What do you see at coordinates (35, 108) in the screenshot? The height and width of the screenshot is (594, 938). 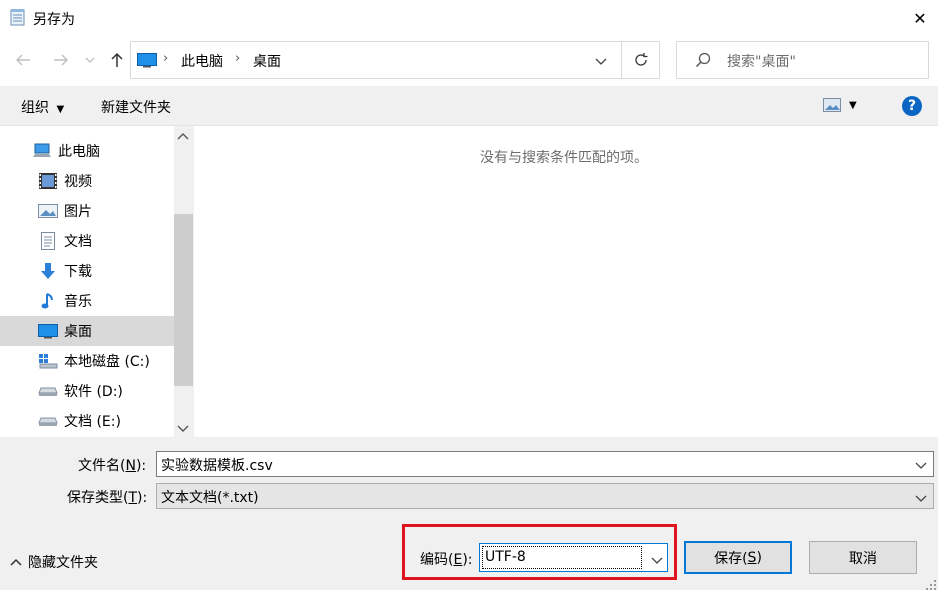 I see `organize-label: 组织` at bounding box center [35, 108].